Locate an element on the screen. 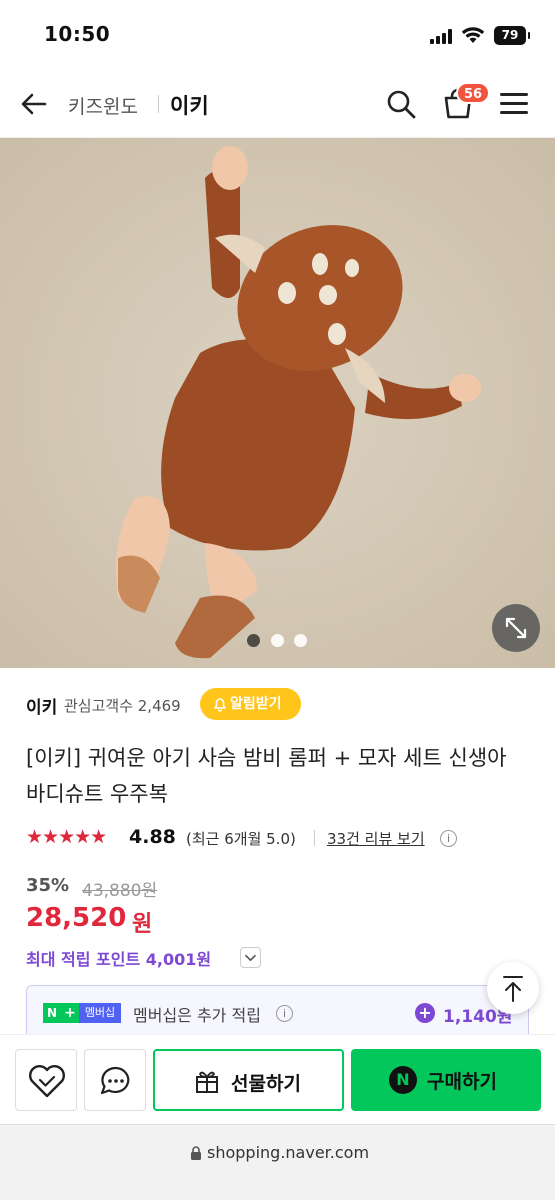  wifi-icon is located at coordinates (473, 35).